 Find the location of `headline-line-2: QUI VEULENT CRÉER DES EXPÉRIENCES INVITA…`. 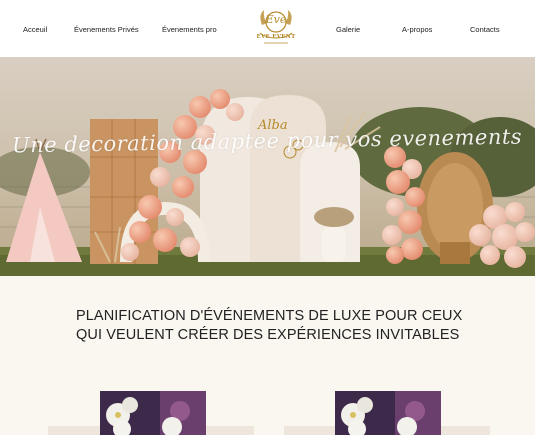

headline-line-2: QUI VEULENT CRÉER DES EXPÉRIENCES INVITA… is located at coordinates (268, 334).